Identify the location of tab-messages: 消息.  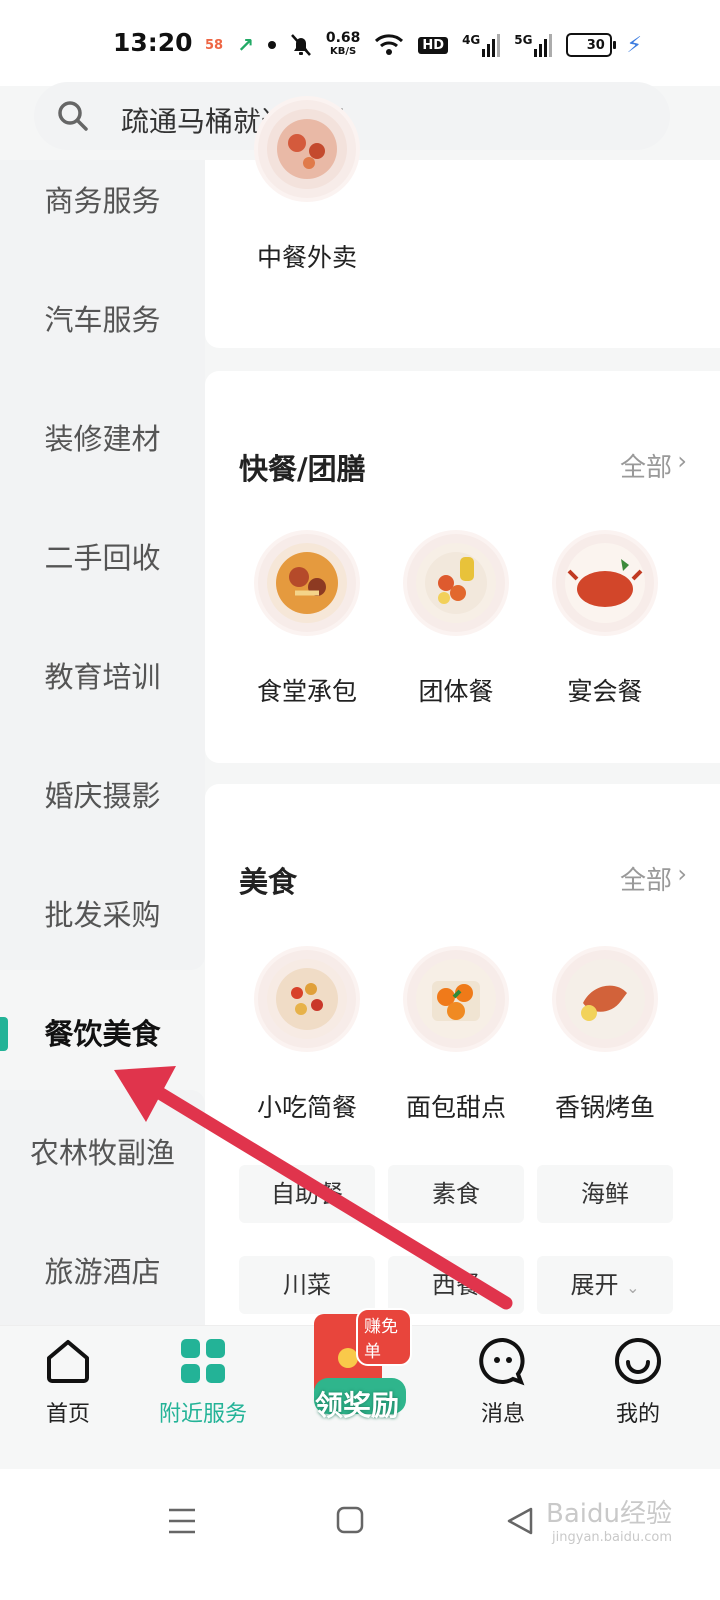
(503, 1382).